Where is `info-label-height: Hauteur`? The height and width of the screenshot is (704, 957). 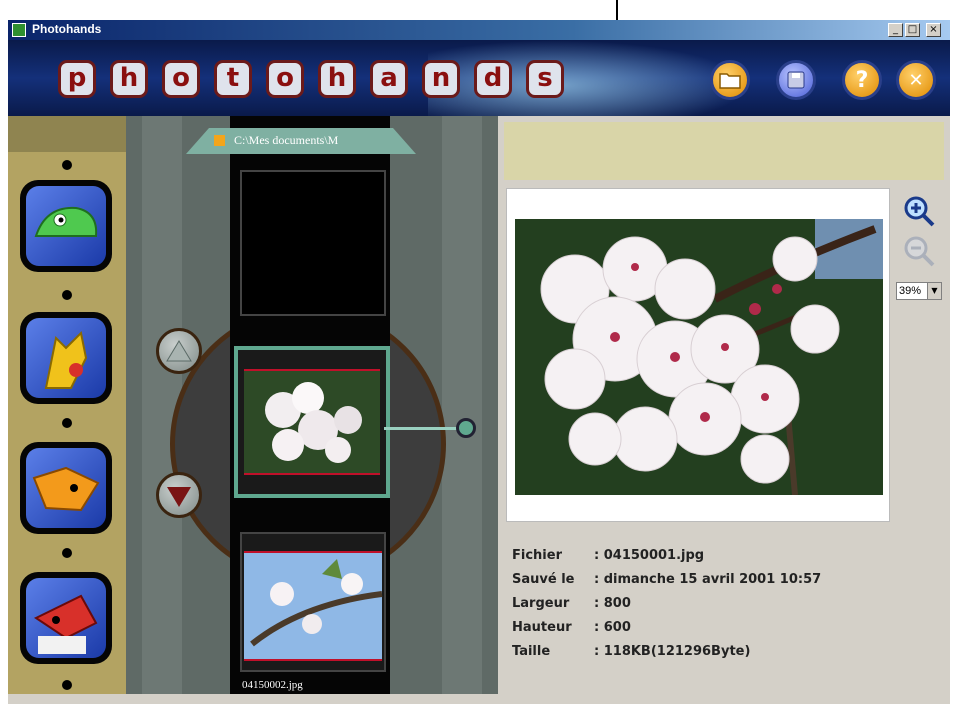 info-label-height: Hauteur is located at coordinates (542, 627).